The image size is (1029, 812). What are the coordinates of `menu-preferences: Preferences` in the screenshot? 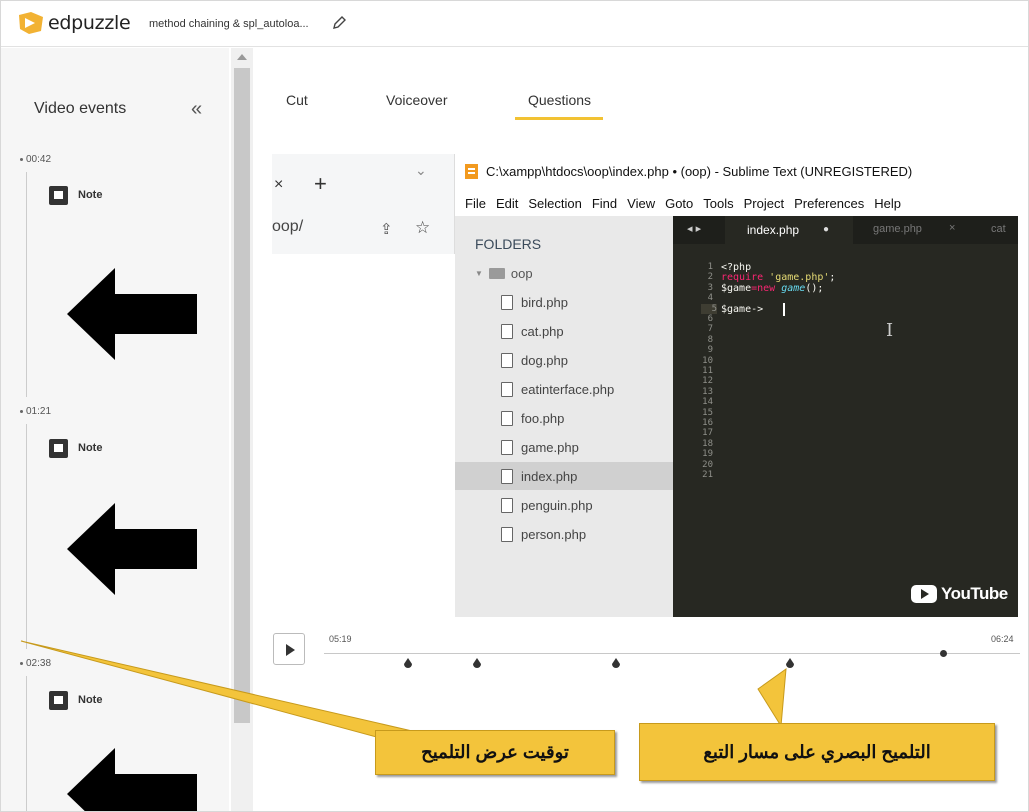 It's located at (829, 203).